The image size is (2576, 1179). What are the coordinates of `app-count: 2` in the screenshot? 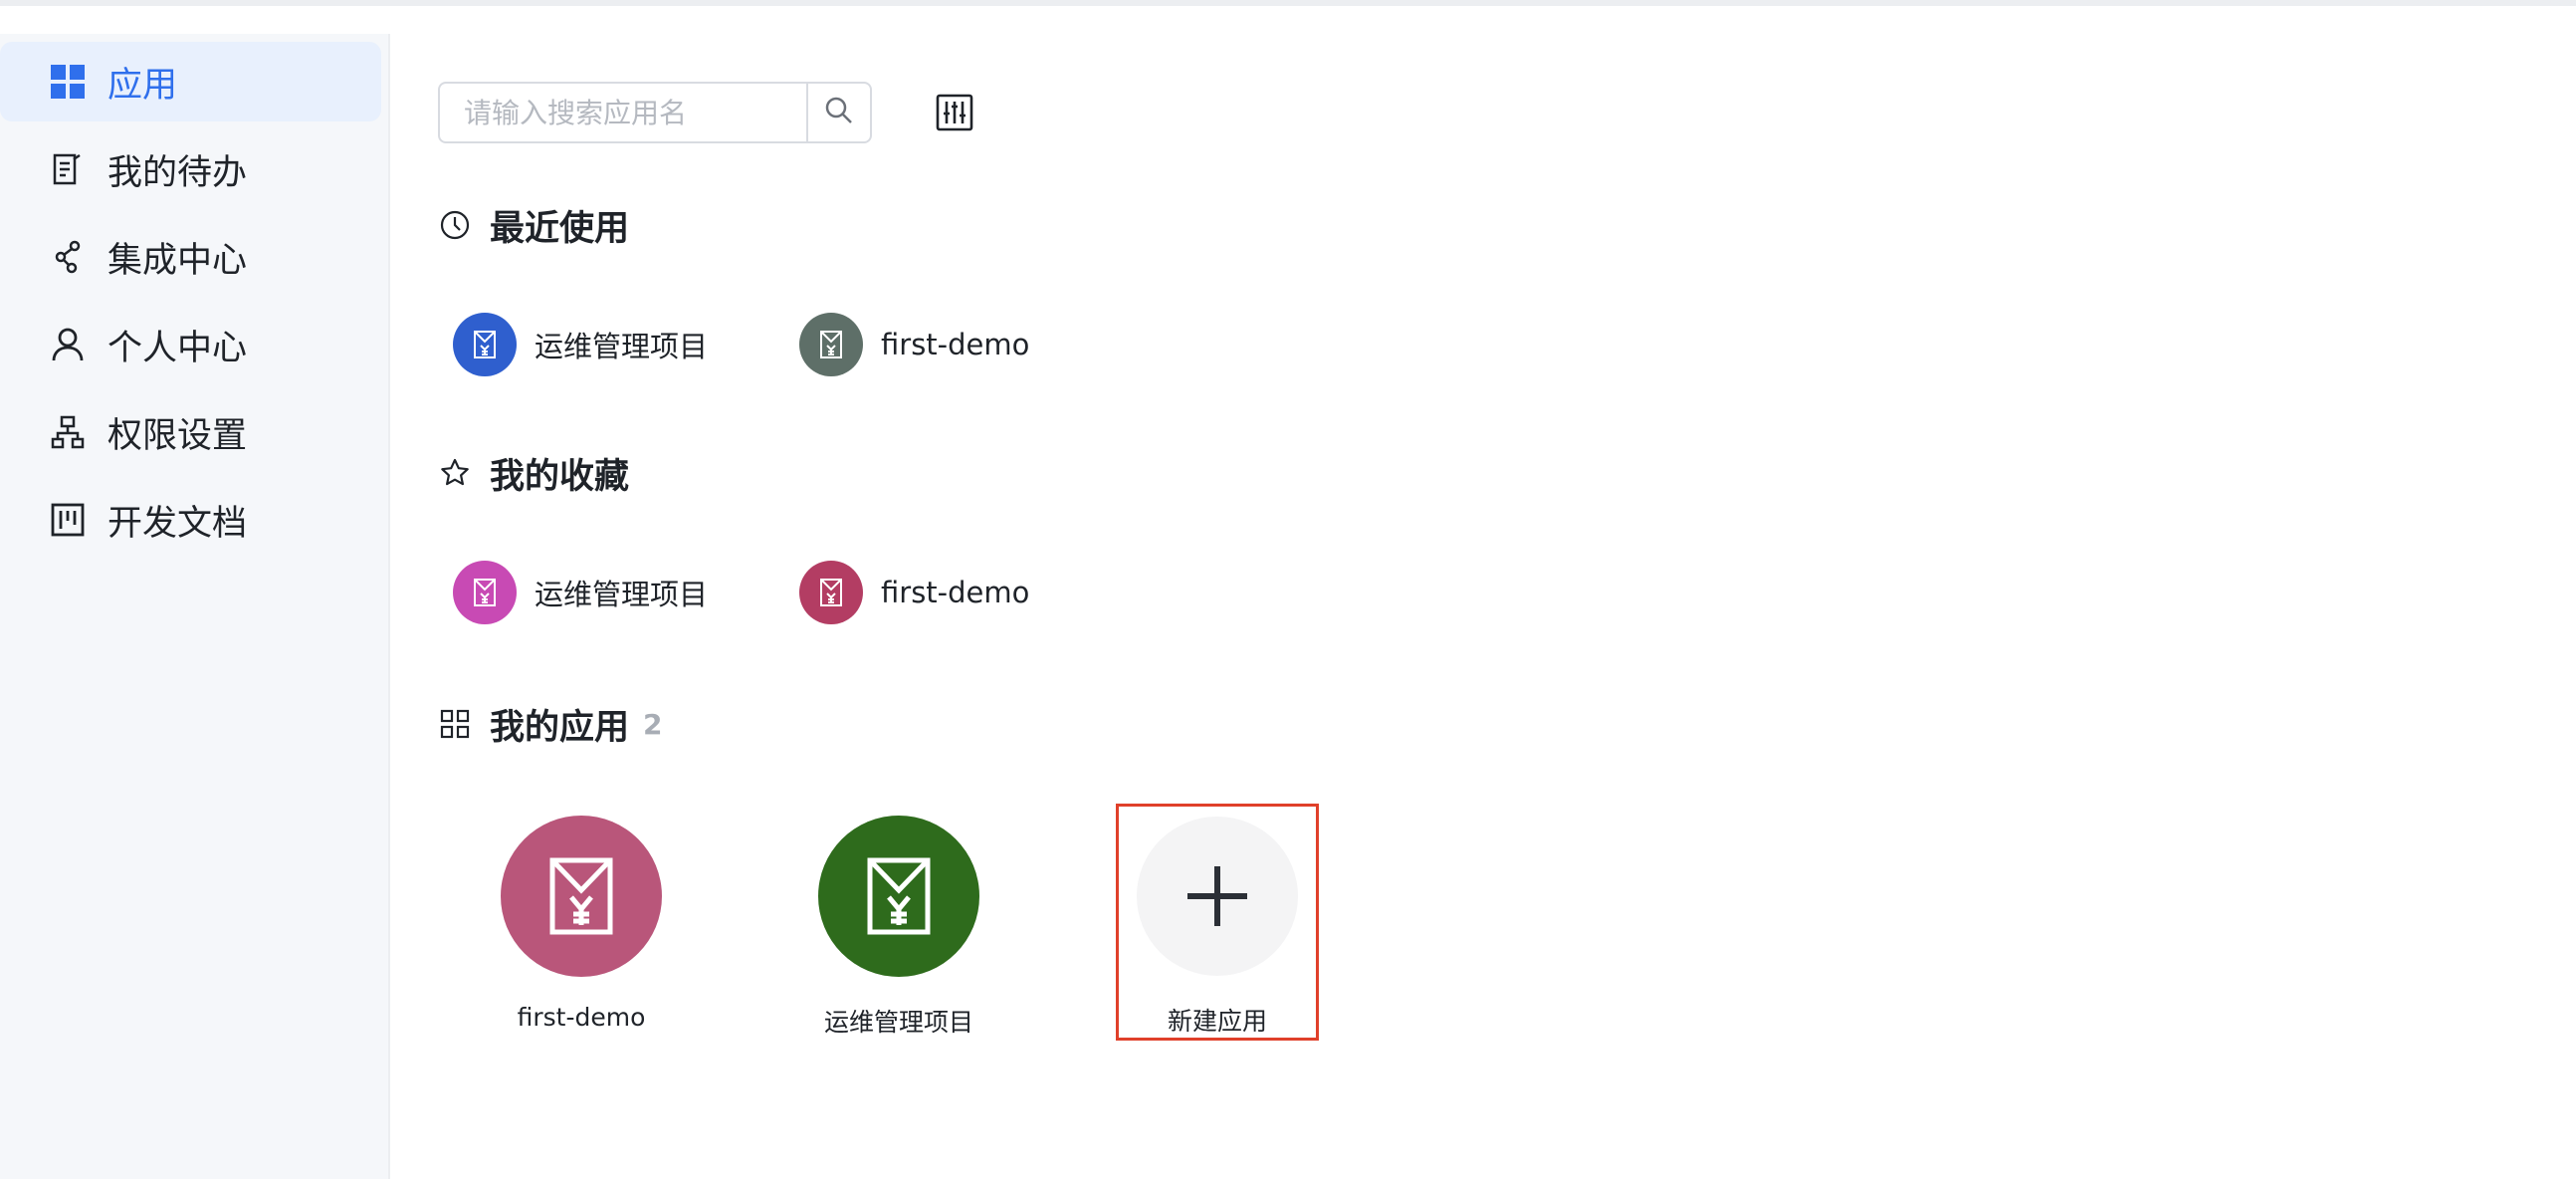 It's located at (653, 724).